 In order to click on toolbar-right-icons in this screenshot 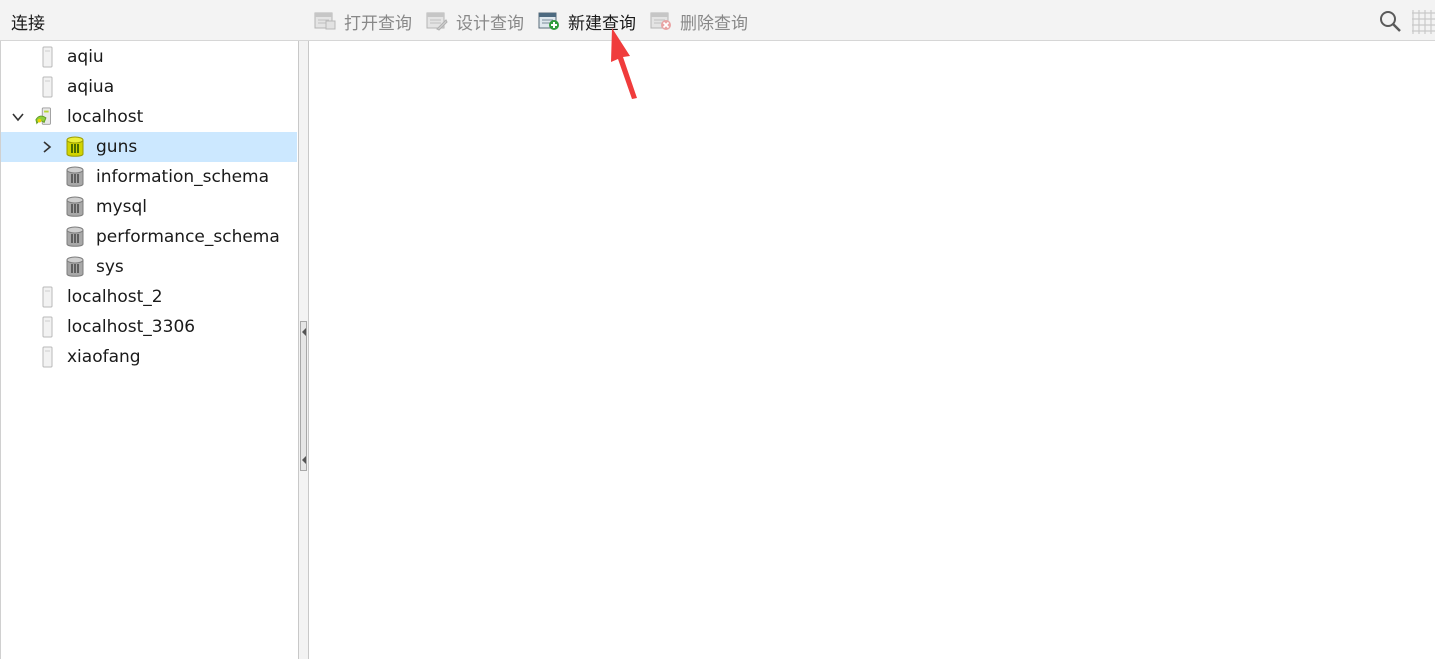, I will do `click(1403, 21)`.